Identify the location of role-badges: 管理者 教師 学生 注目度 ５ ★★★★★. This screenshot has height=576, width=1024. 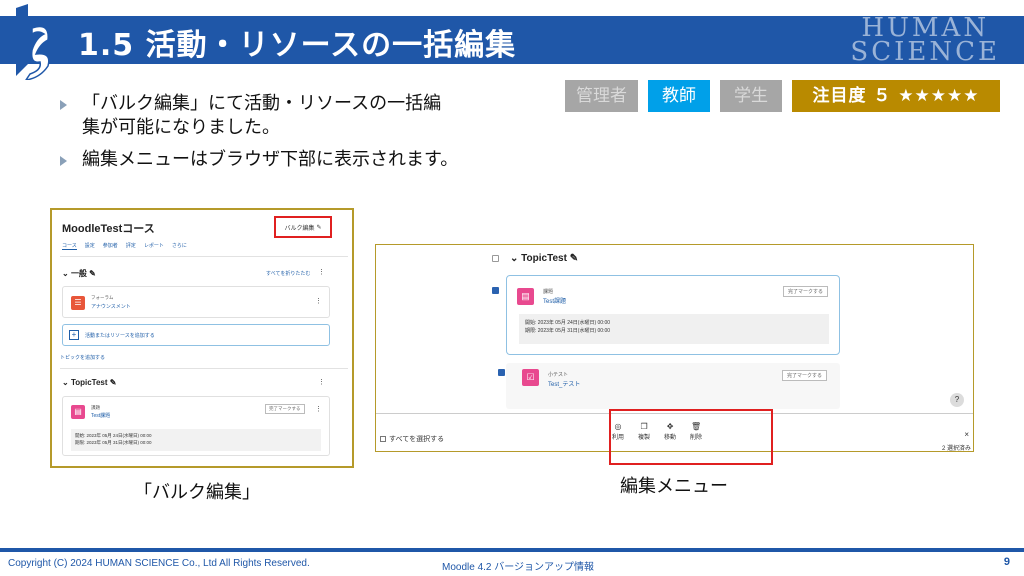
(782, 96).